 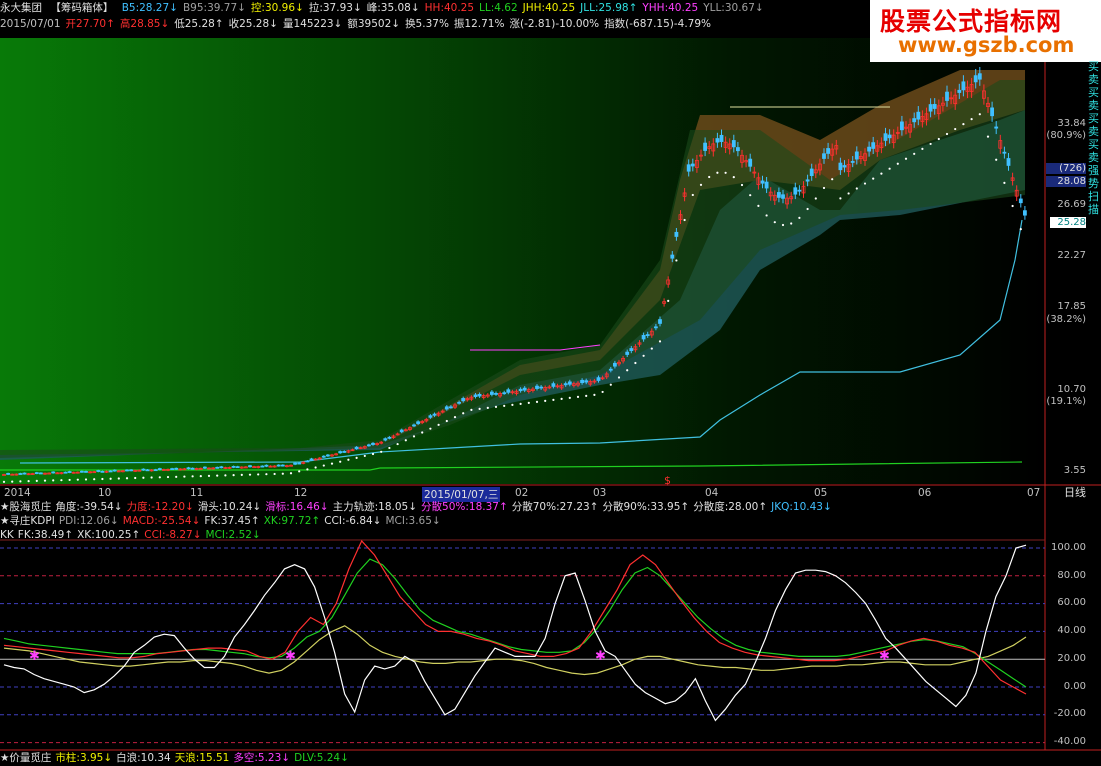 What do you see at coordinates (461, 494) in the screenshot?
I see `time-label: 2015/01/07,三` at bounding box center [461, 494].